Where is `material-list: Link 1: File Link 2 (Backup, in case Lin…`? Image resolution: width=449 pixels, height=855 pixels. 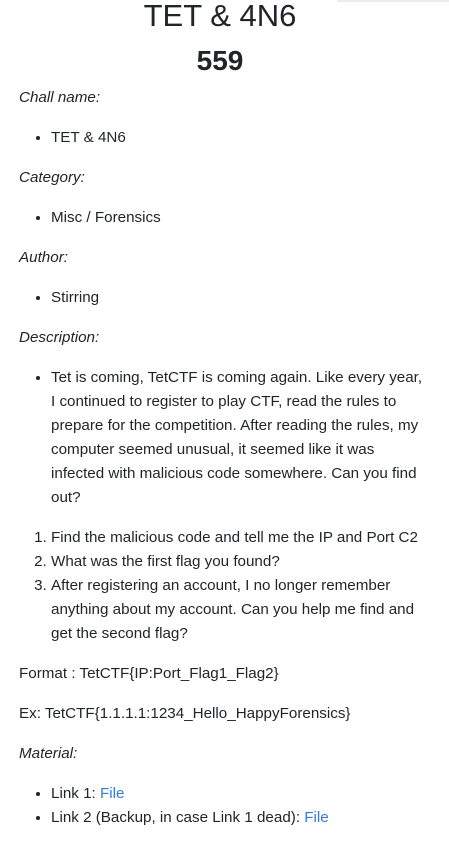
material-list: Link 1: File Link 2 (Backup, in case Lin… is located at coordinates (224, 806).